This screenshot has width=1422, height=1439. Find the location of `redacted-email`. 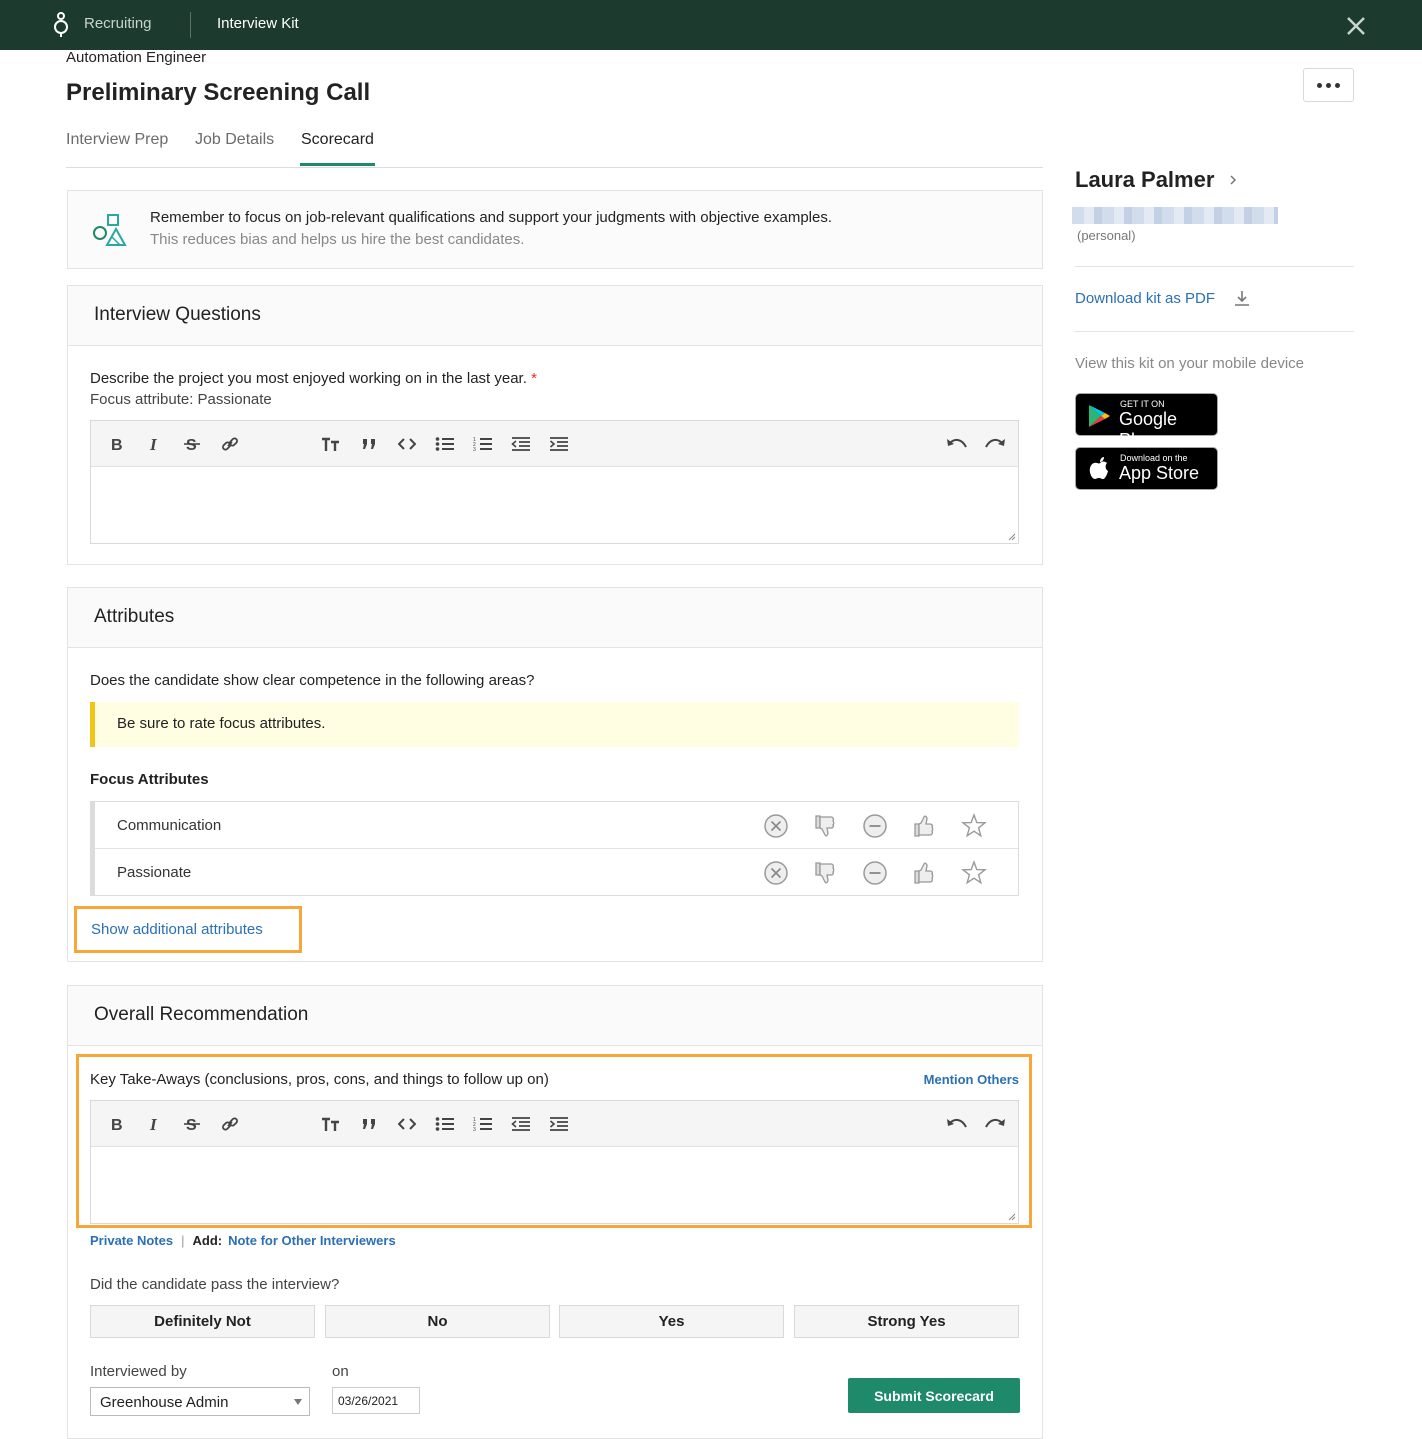

redacted-email is located at coordinates (1175, 215).